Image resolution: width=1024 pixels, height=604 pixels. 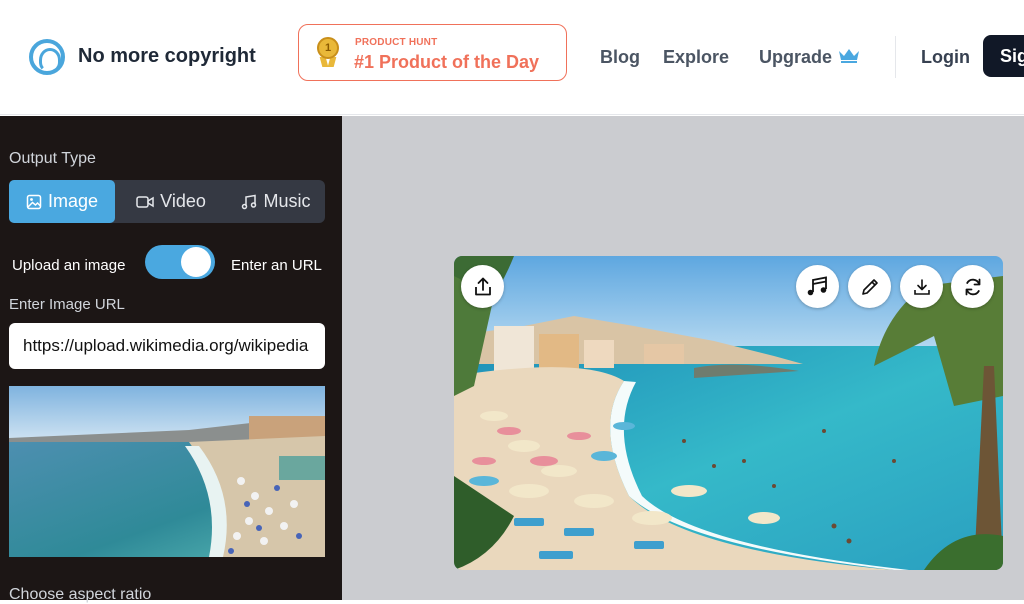 What do you see at coordinates (1003, 56) in the screenshot?
I see `signup-button: Sig` at bounding box center [1003, 56].